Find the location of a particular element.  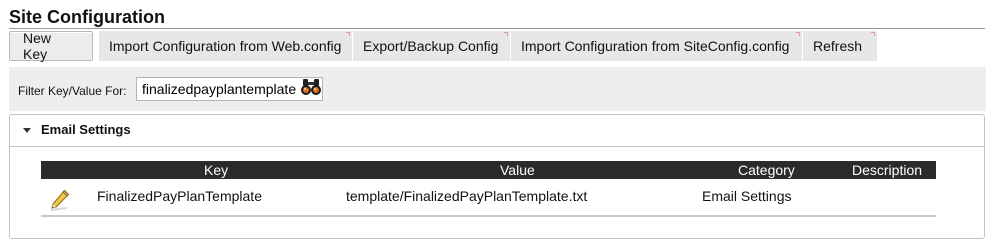

binoculars-icon is located at coordinates (311, 87).